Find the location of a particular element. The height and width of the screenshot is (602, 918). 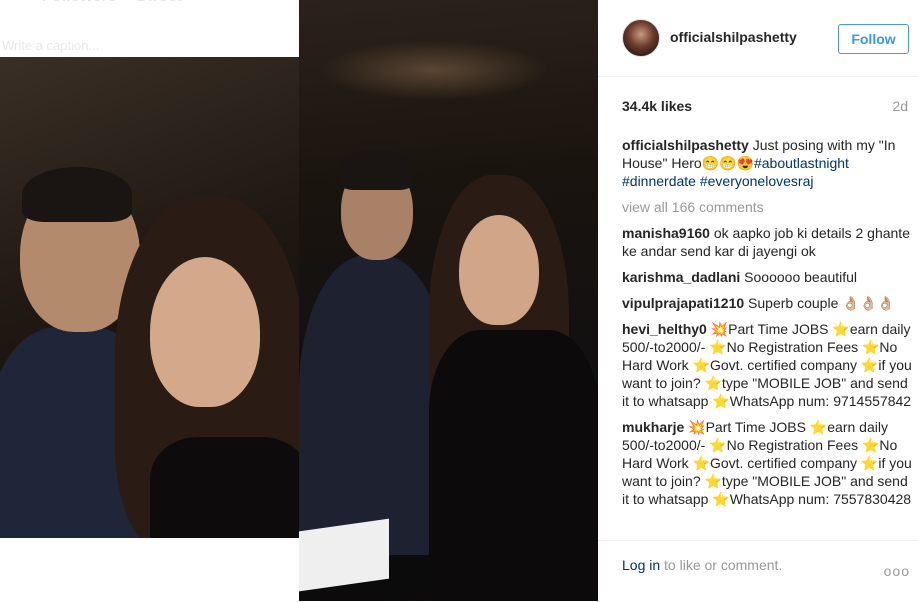

follow-button: Follow is located at coordinates (873, 39).